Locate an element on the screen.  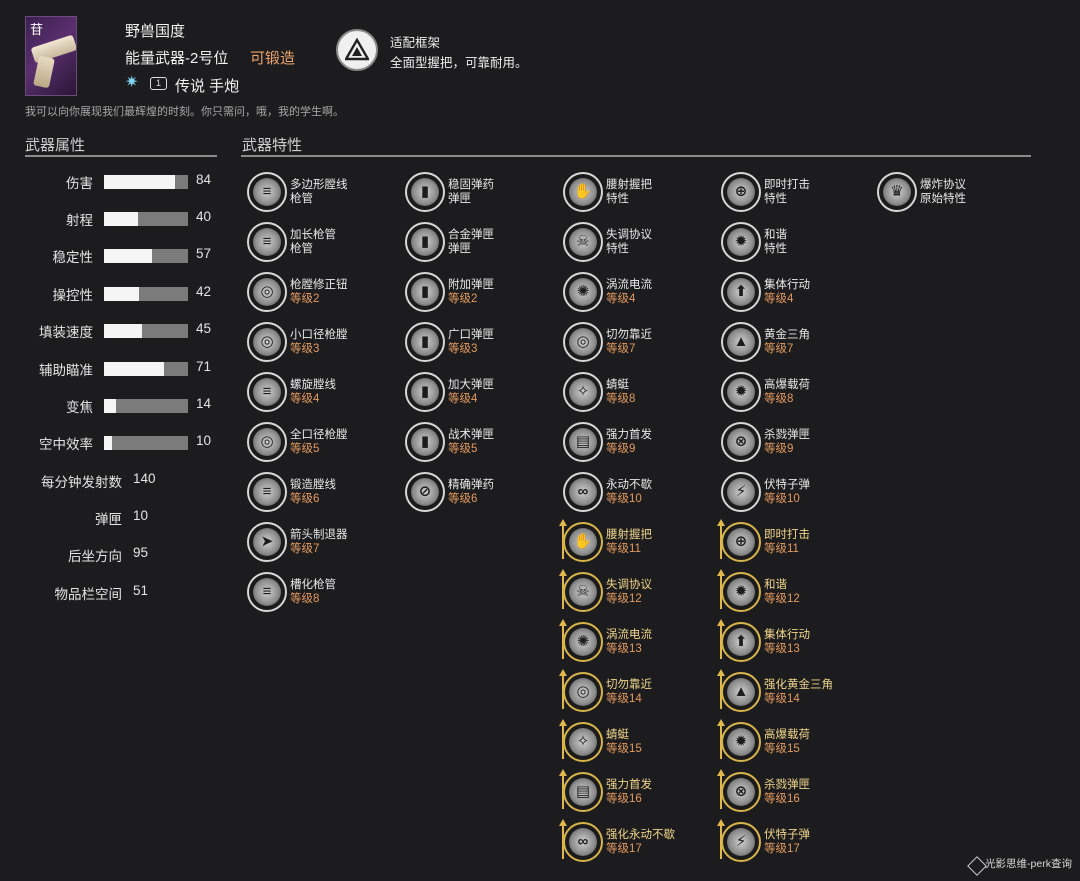
perk: ≡ 多边形膛线 枪管 is located at coordinates (318, 193).